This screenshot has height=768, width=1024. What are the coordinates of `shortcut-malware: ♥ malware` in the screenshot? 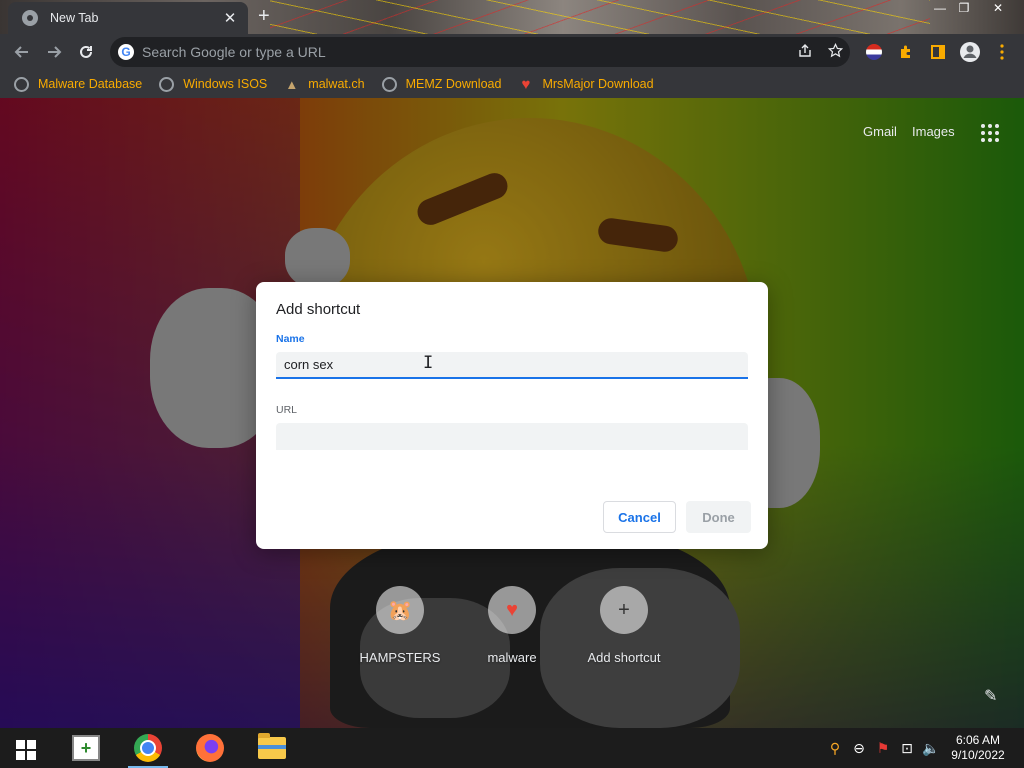 It's located at (512, 625).